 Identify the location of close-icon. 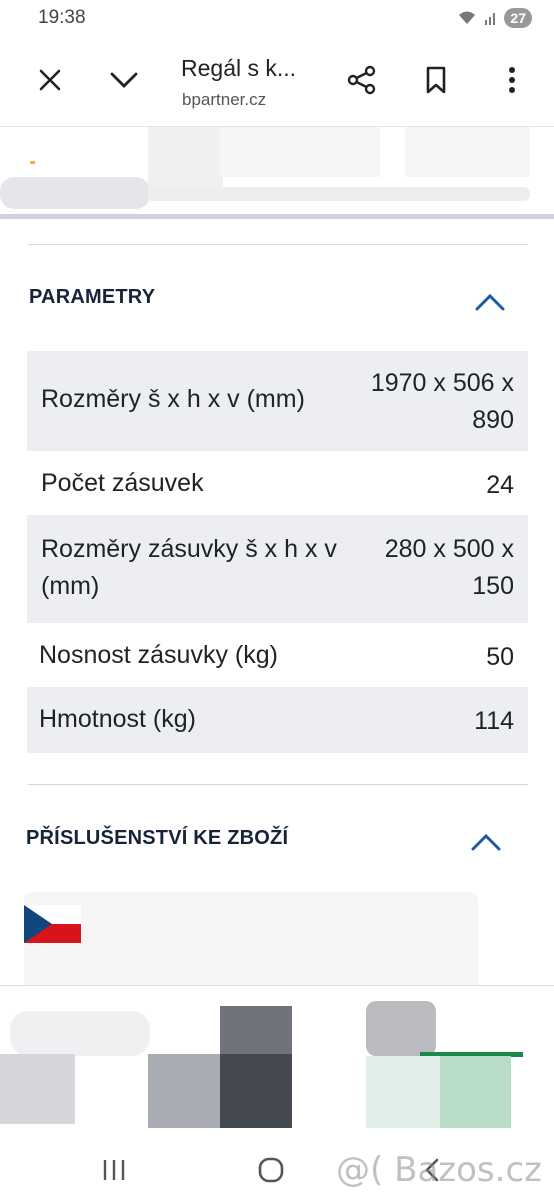
(50, 80).